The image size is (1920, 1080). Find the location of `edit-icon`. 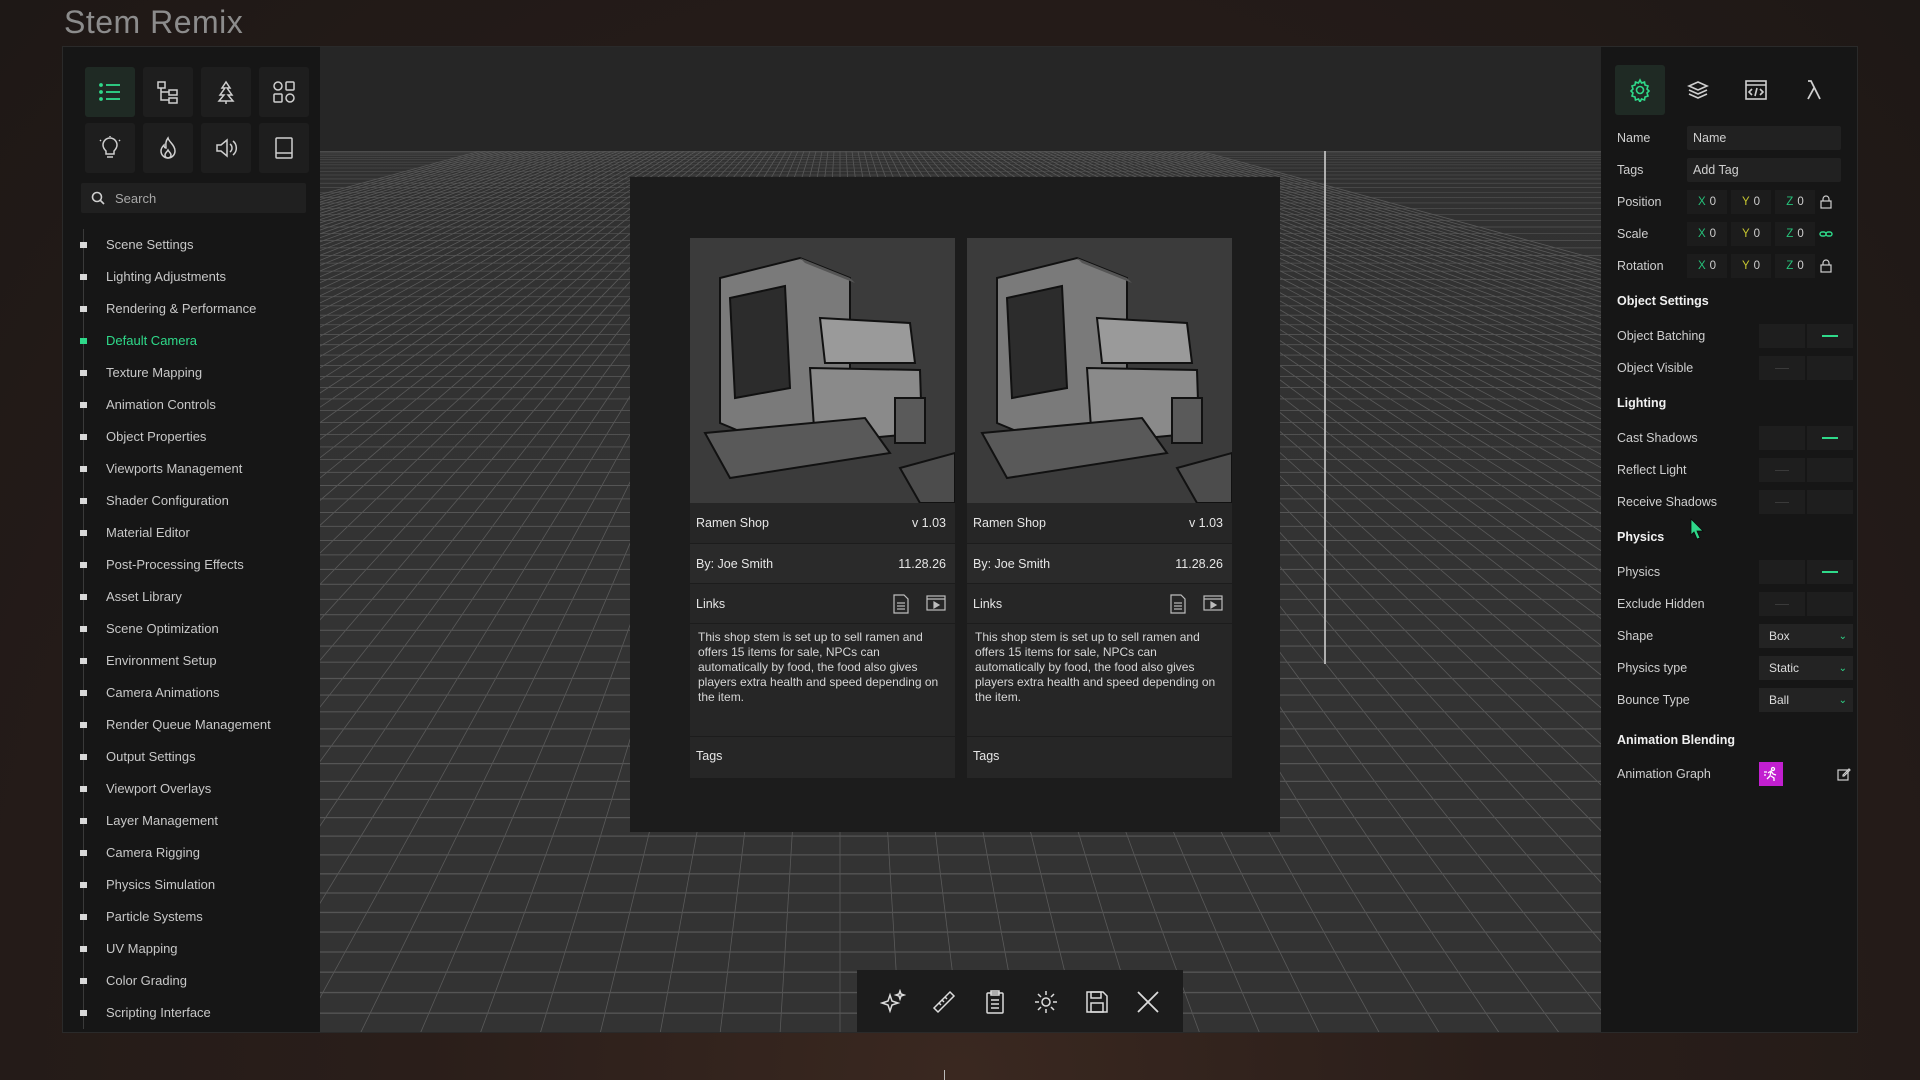

edit-icon is located at coordinates (1844, 774).